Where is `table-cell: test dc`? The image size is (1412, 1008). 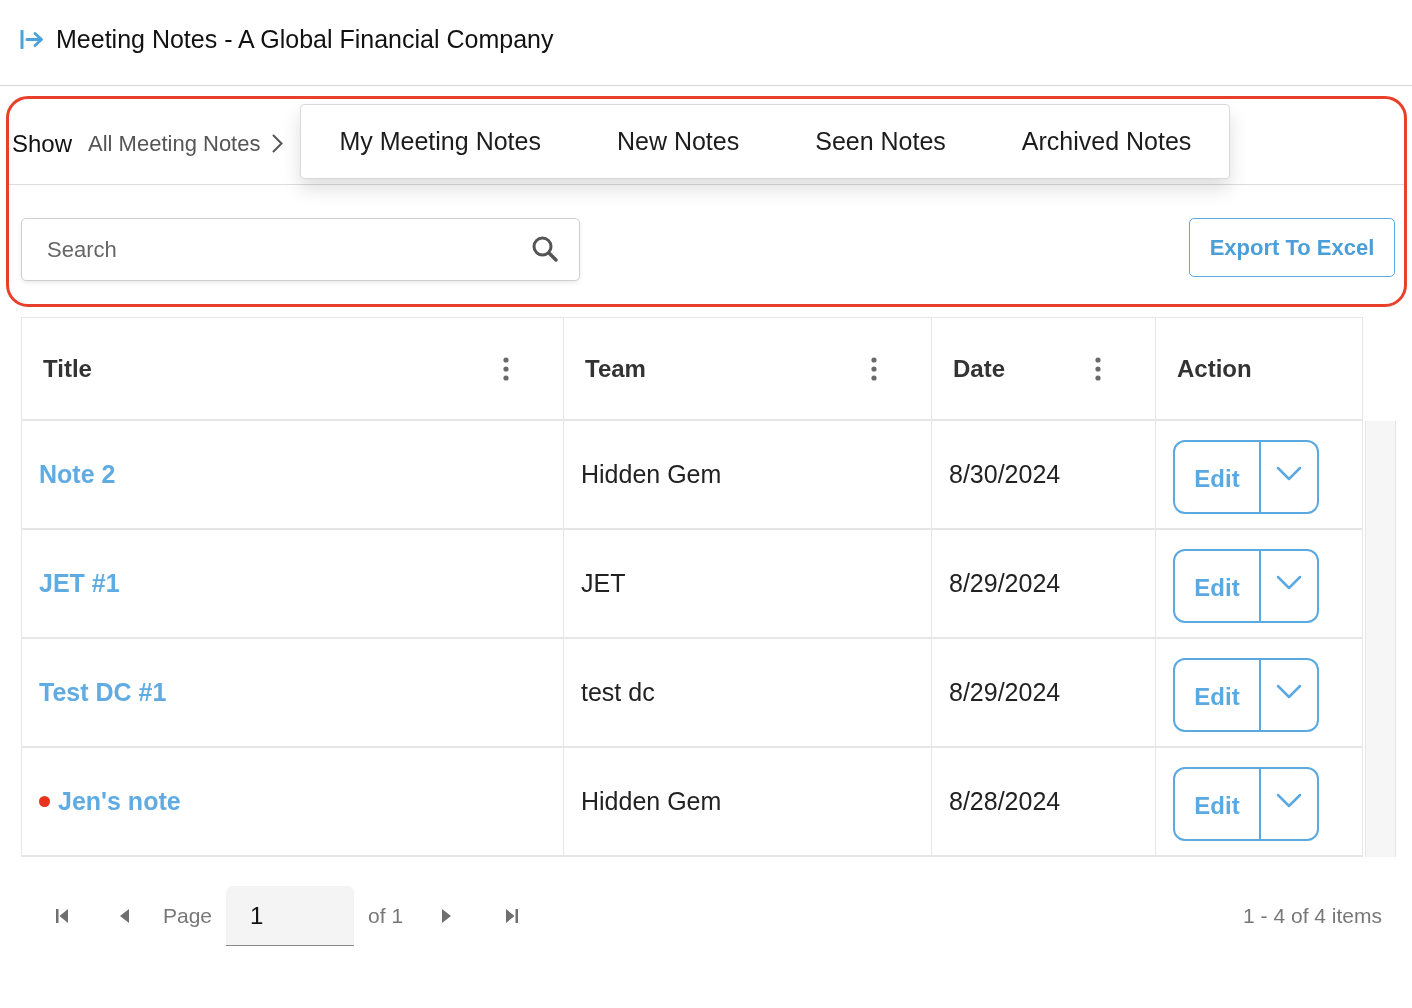
table-cell: test dc is located at coordinates (748, 693).